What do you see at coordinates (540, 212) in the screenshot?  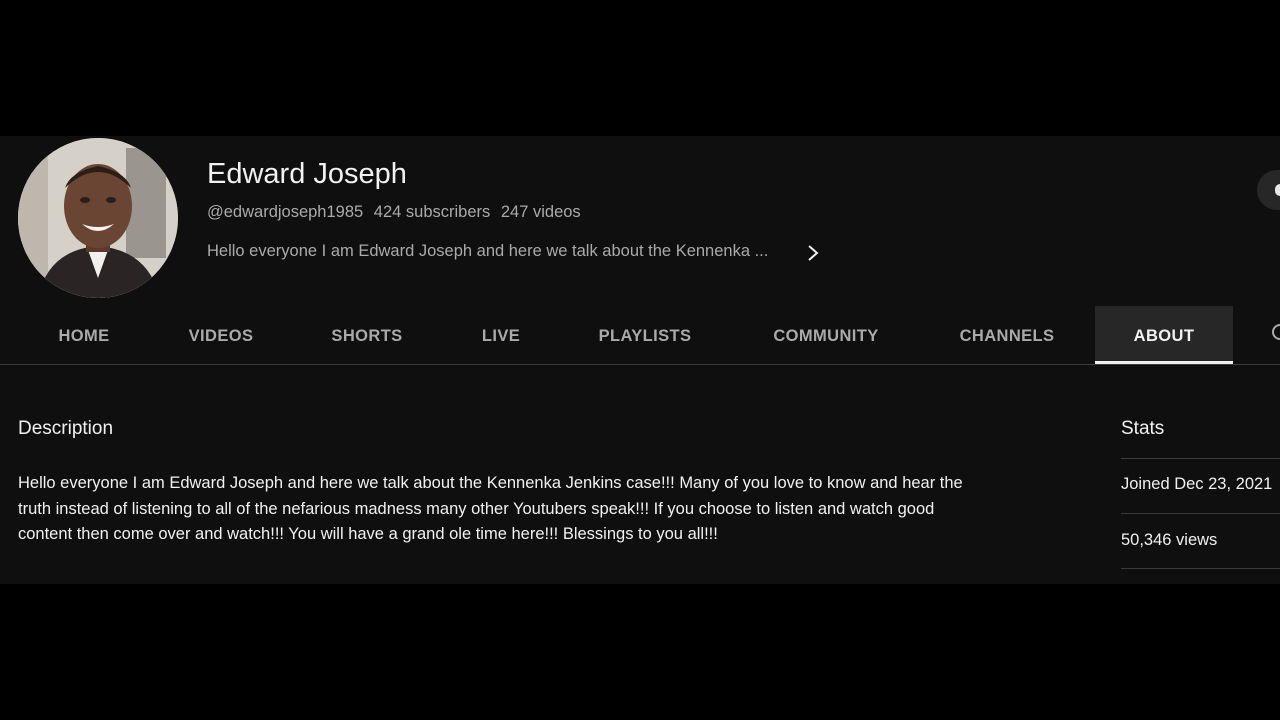 I see `video-count: 247 videos` at bounding box center [540, 212].